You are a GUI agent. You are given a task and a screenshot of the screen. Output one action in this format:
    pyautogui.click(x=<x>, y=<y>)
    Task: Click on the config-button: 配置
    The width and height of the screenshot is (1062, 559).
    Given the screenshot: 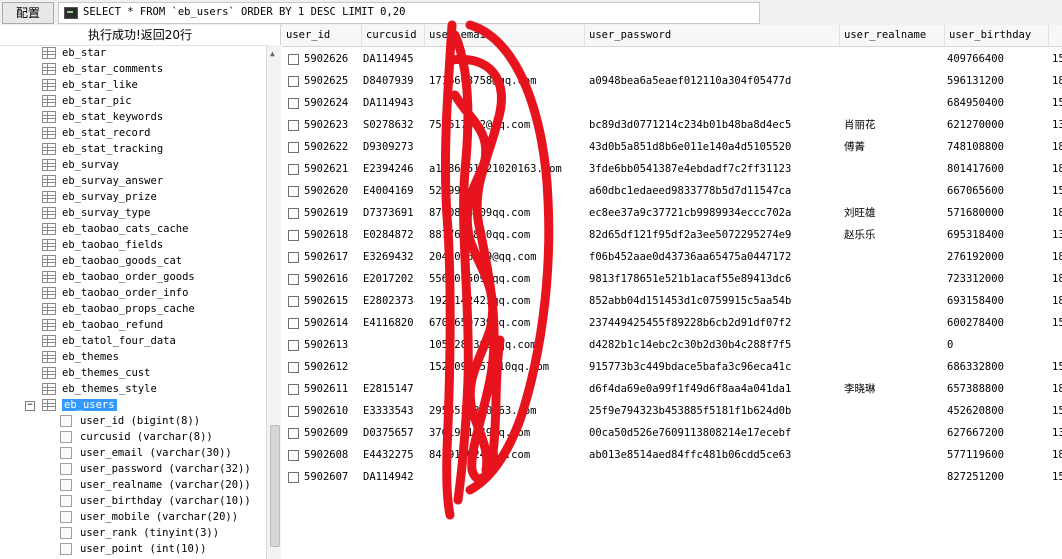 What is the action you would take?
    pyautogui.click(x=28, y=13)
    